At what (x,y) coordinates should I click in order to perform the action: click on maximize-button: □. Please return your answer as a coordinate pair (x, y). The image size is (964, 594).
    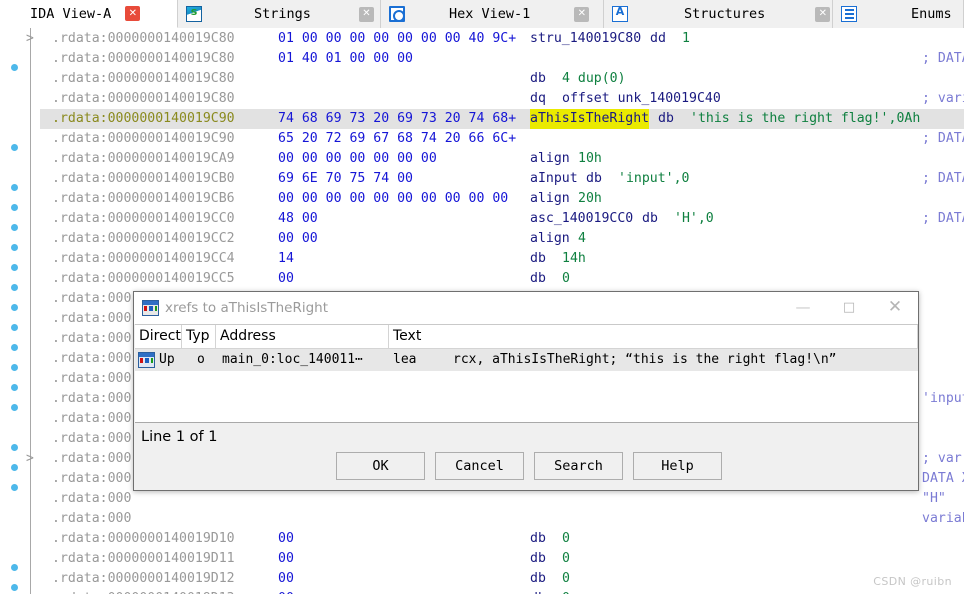
    Looking at the image, I should click on (849, 307).